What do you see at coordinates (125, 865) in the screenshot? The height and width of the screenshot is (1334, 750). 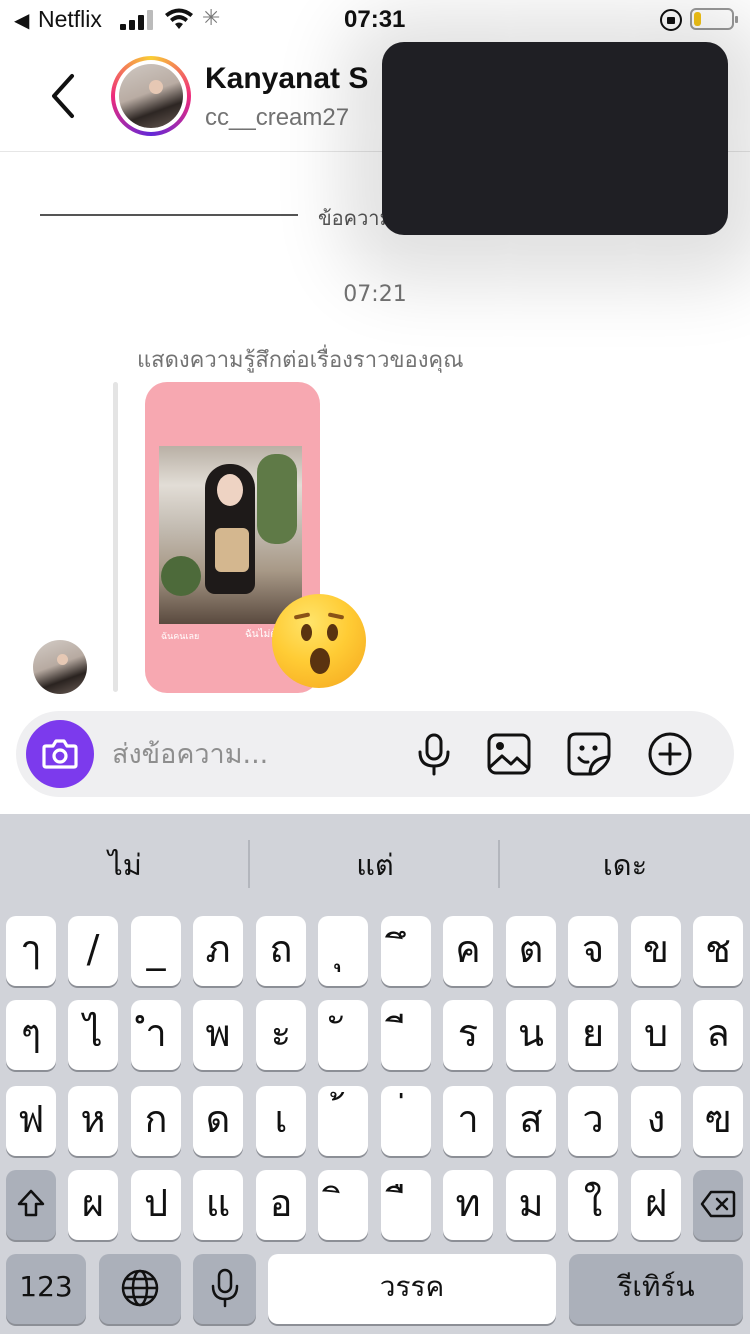 I see `suggestion-item: ไม่` at bounding box center [125, 865].